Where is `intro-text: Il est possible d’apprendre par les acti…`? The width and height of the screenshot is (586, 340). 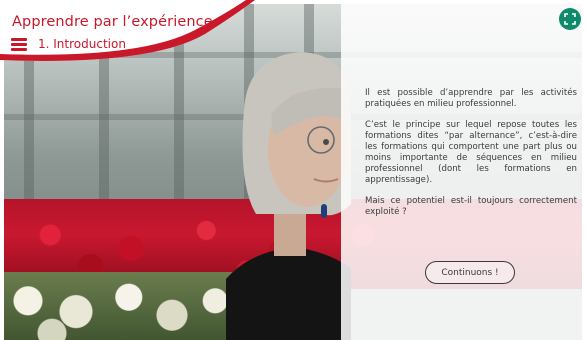 intro-text: Il est possible d’apprendre par les acti… is located at coordinates (471, 158).